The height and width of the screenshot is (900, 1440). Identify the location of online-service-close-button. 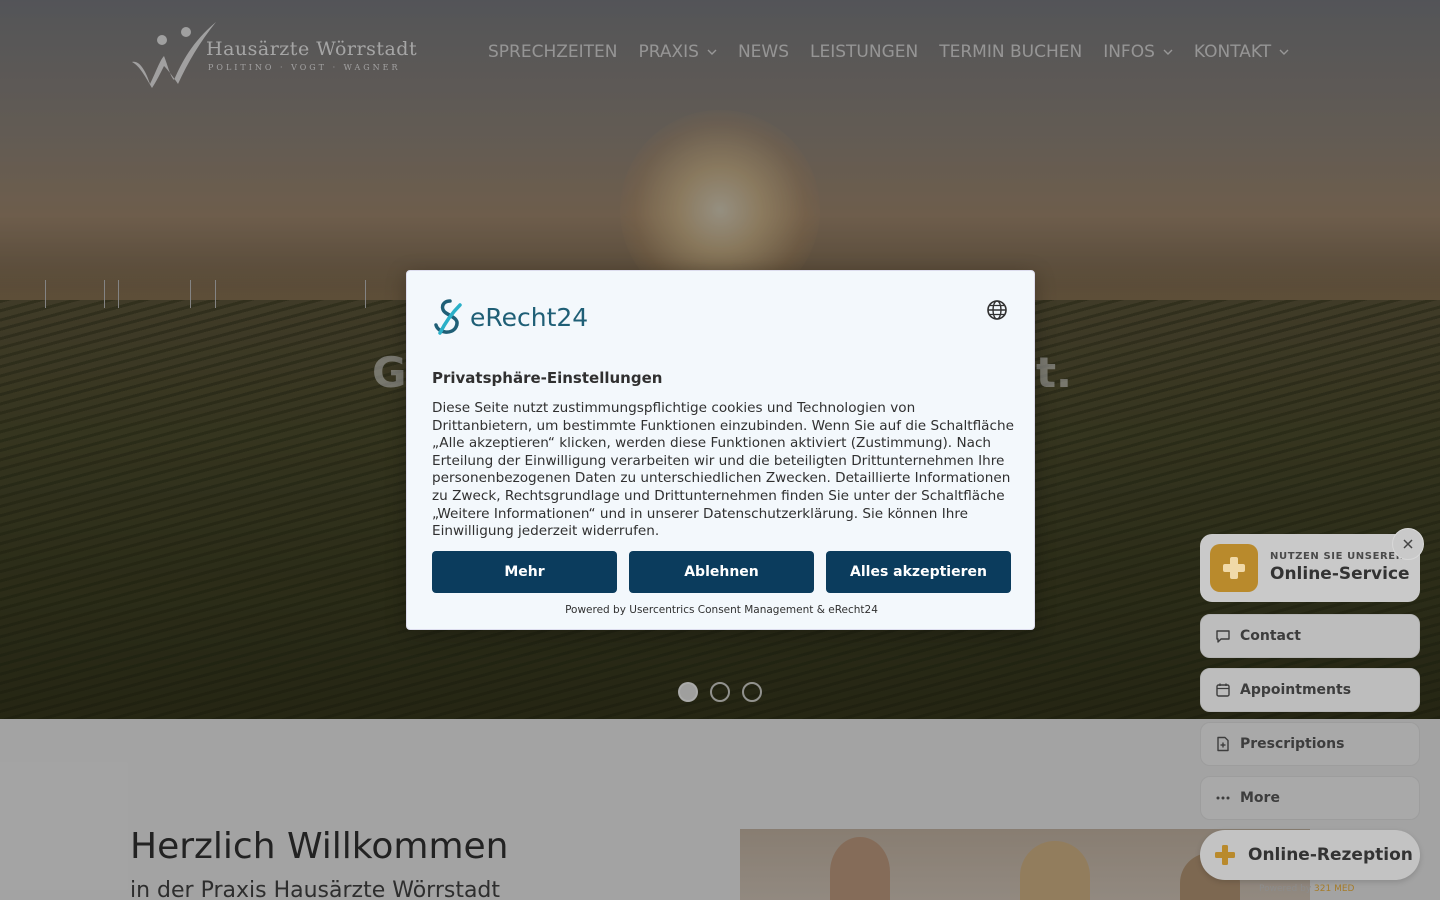
(1408, 544).